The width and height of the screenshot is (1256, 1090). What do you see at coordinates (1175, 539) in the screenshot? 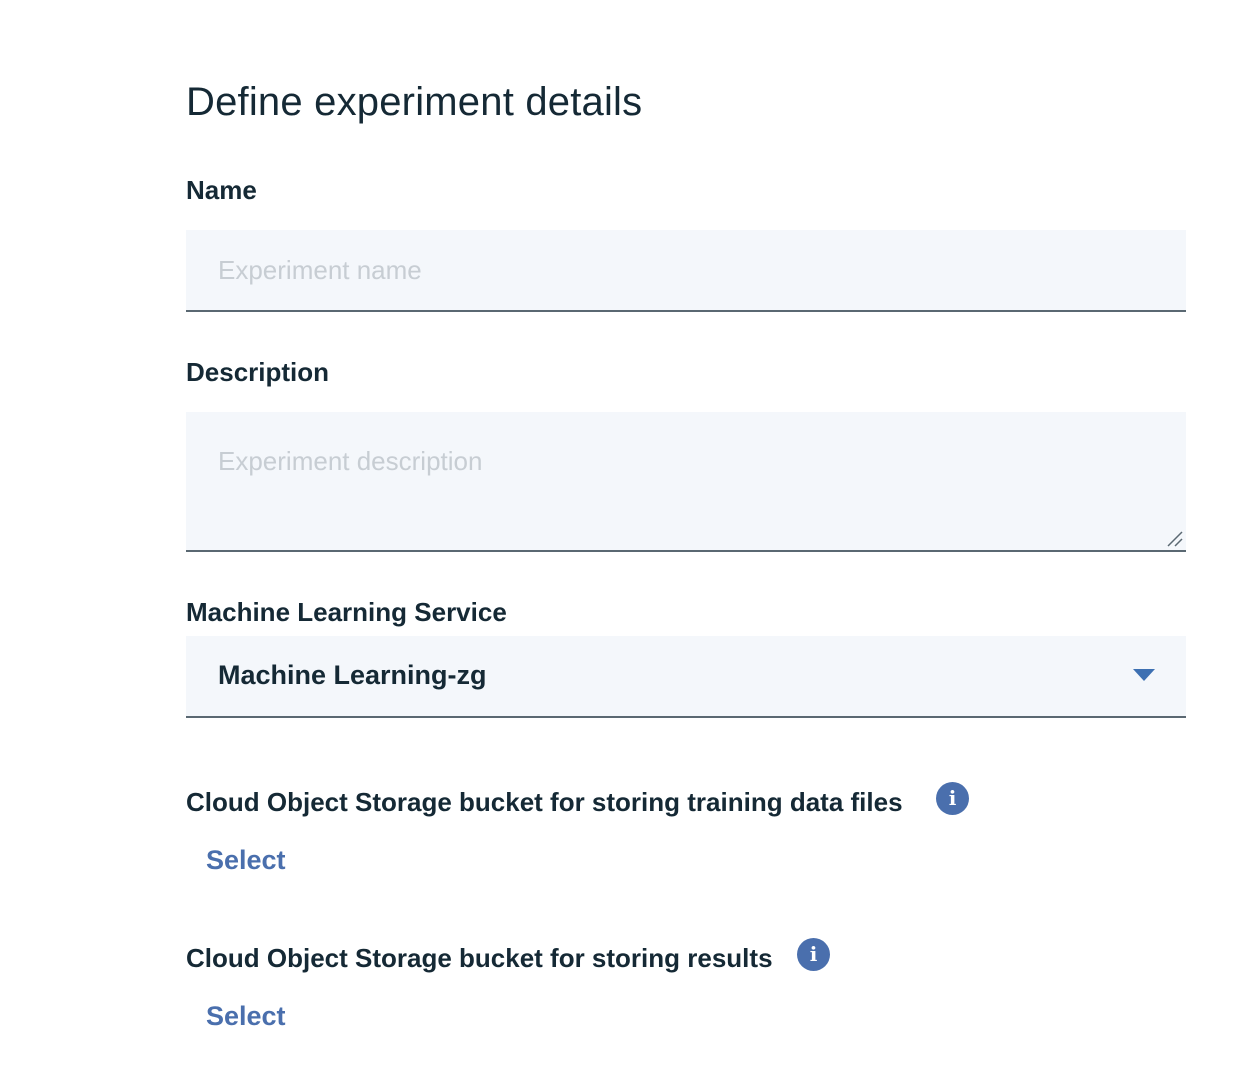
I see `resize-handle-icon` at bounding box center [1175, 539].